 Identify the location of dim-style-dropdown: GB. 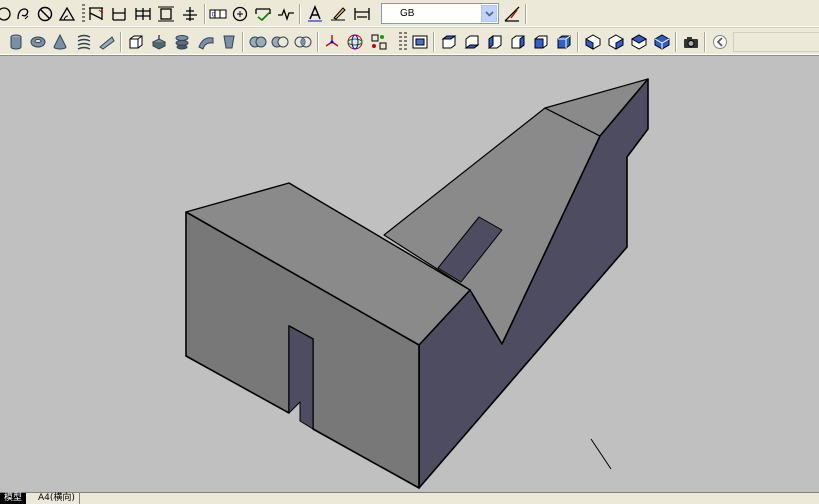
(440, 13).